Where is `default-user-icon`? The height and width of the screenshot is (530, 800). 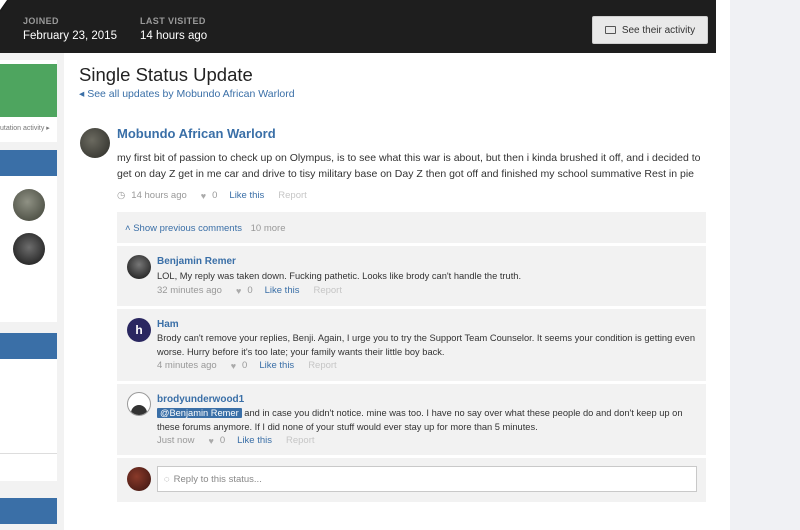
default-user-icon is located at coordinates (139, 410).